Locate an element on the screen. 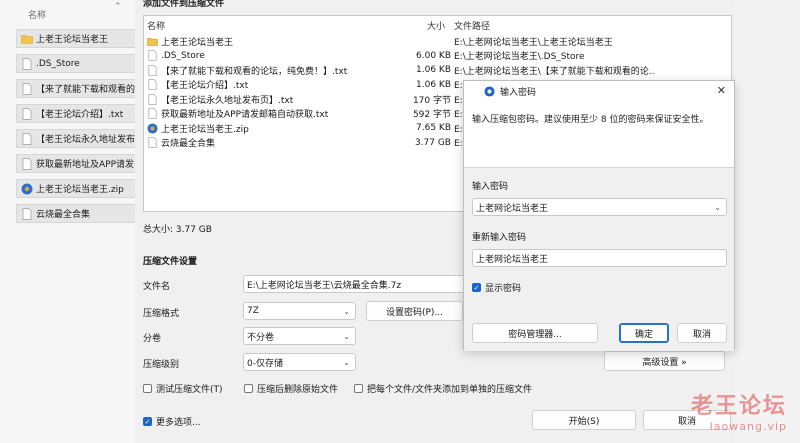 The width and height of the screenshot is (800, 443). settings-title: 压缩文件设置 is located at coordinates (170, 262).